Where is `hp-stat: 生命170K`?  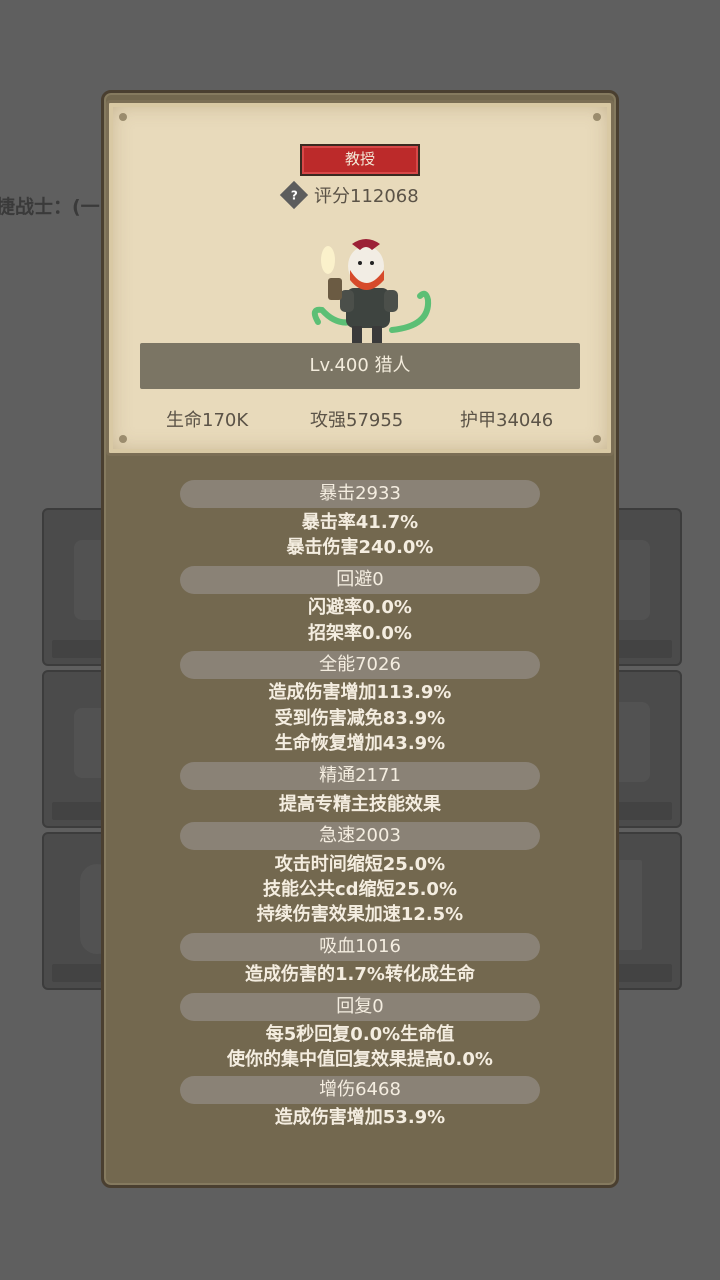 hp-stat: 生命170K is located at coordinates (207, 420).